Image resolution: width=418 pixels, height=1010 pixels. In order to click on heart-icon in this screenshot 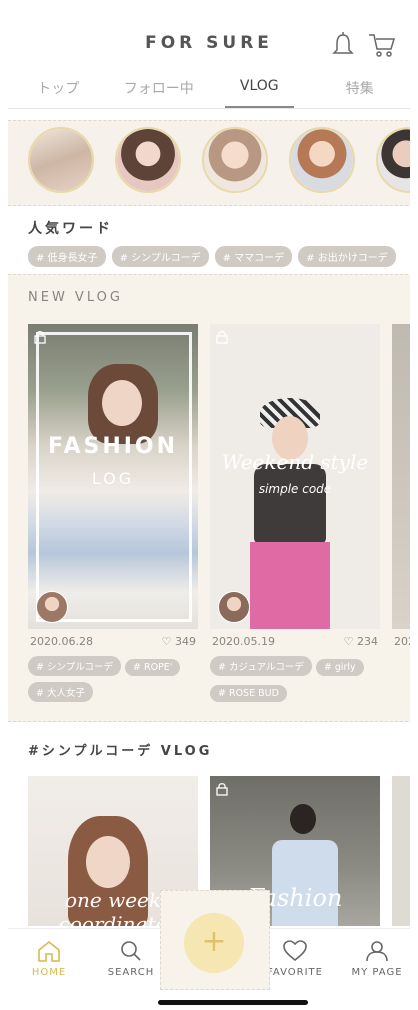, I will do `click(295, 951)`.